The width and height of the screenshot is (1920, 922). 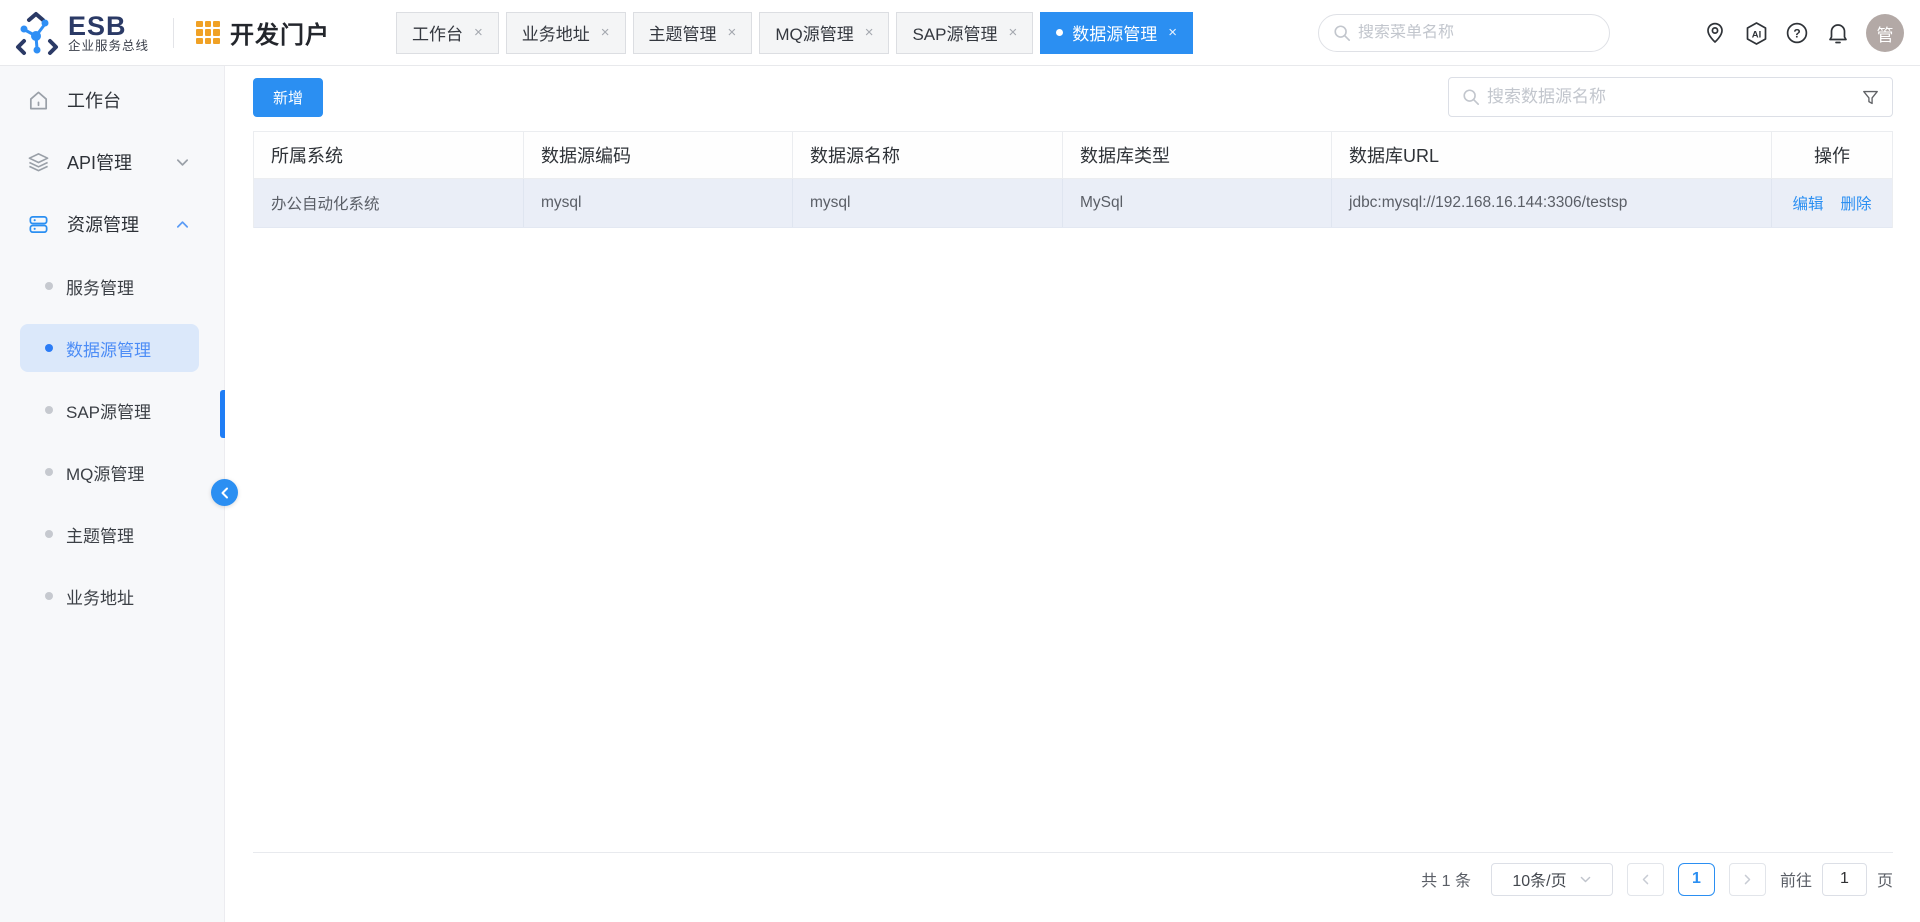 I want to click on grid-icon, so click(x=208, y=32).